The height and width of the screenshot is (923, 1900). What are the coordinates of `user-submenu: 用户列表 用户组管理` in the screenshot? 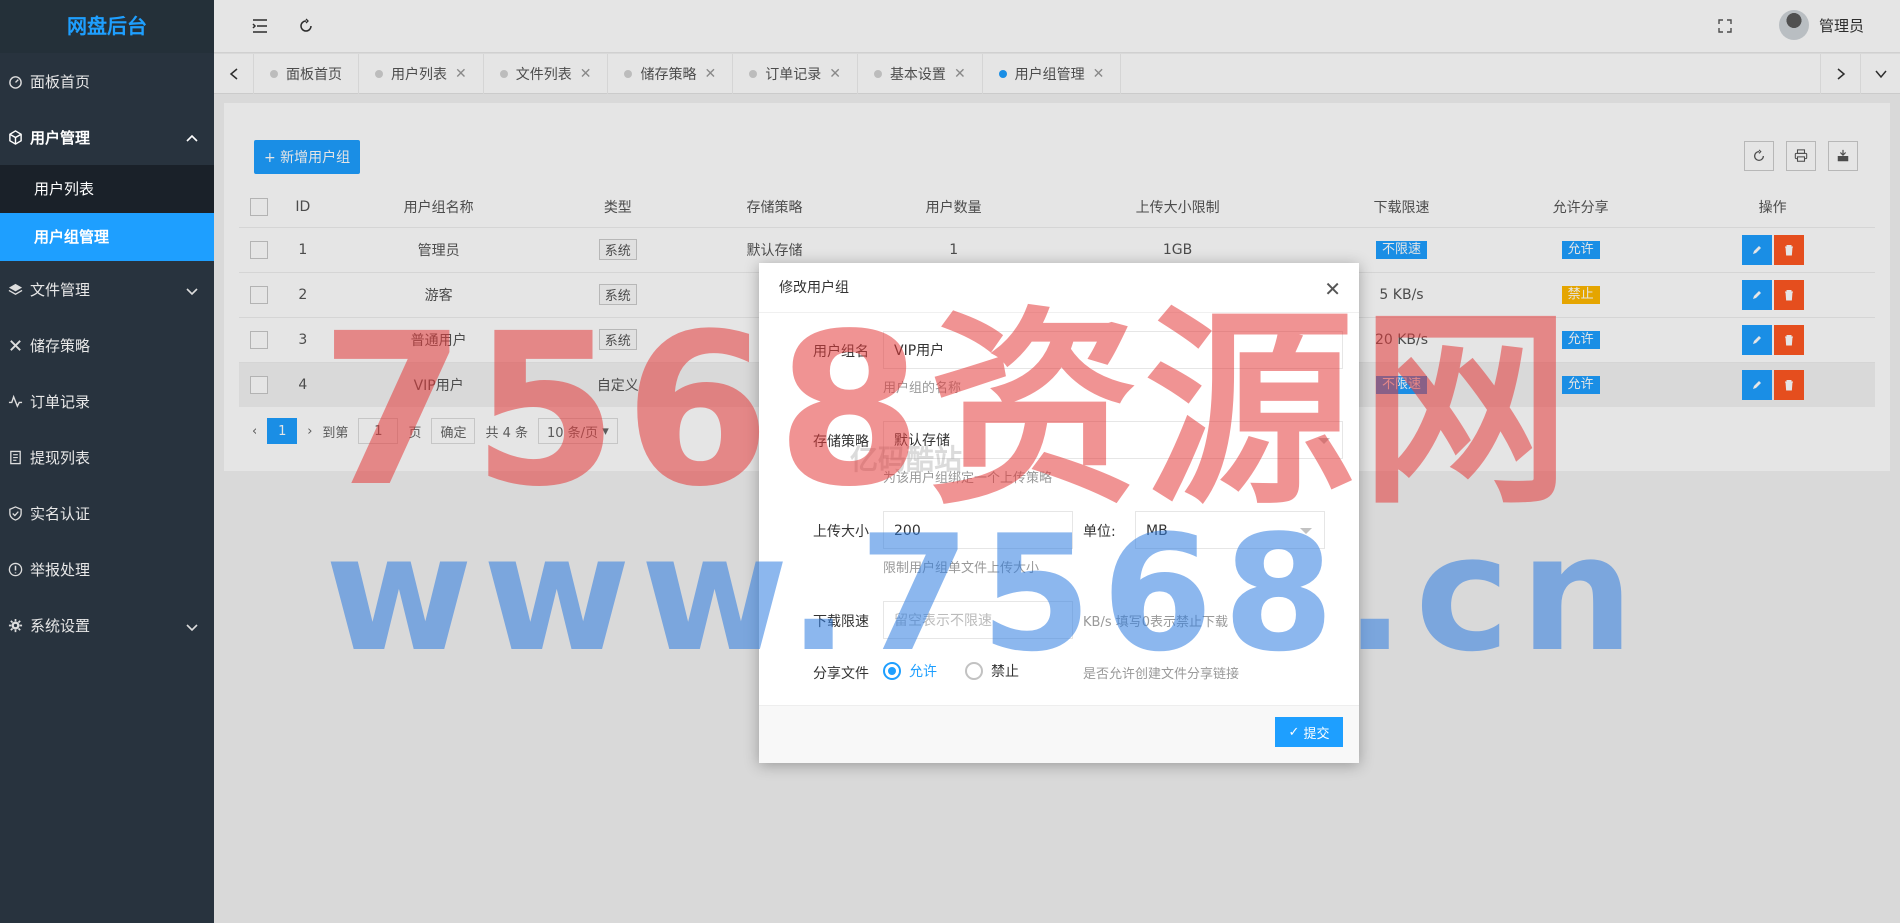 It's located at (107, 213).